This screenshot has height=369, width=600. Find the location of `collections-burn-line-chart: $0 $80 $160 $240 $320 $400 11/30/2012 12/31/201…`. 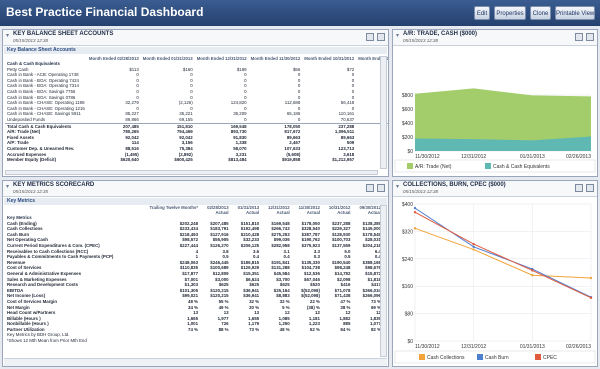

collections-burn-line-chart: $0 $80 $160 $240 $320 $400 11/30/2012 12/31/201… is located at coordinates (495, 283).